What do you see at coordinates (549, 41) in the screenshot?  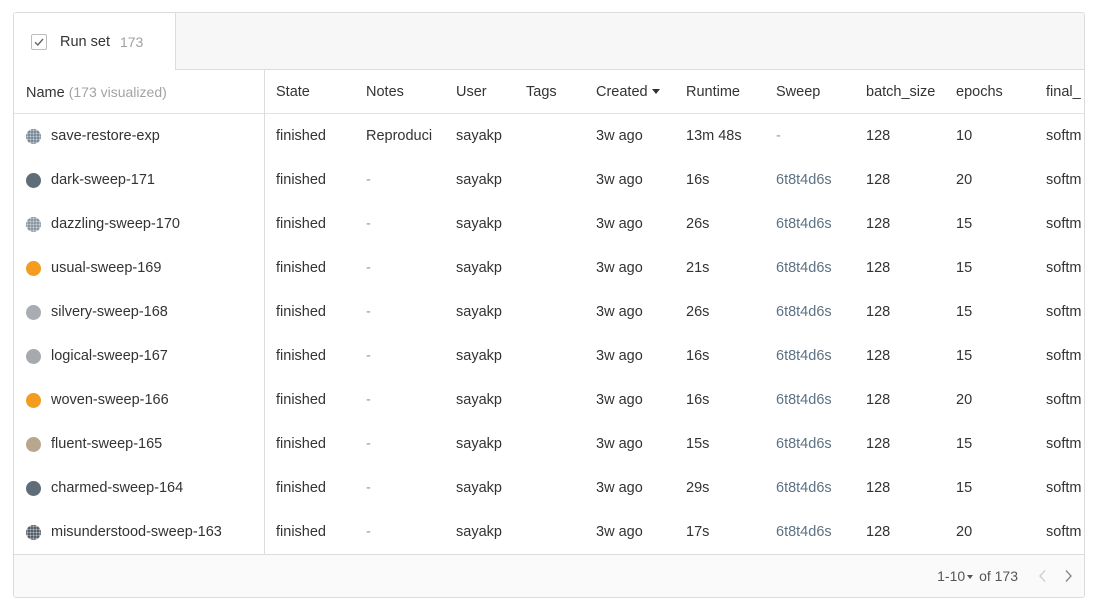 I see `tab-bar: Run set 173` at bounding box center [549, 41].